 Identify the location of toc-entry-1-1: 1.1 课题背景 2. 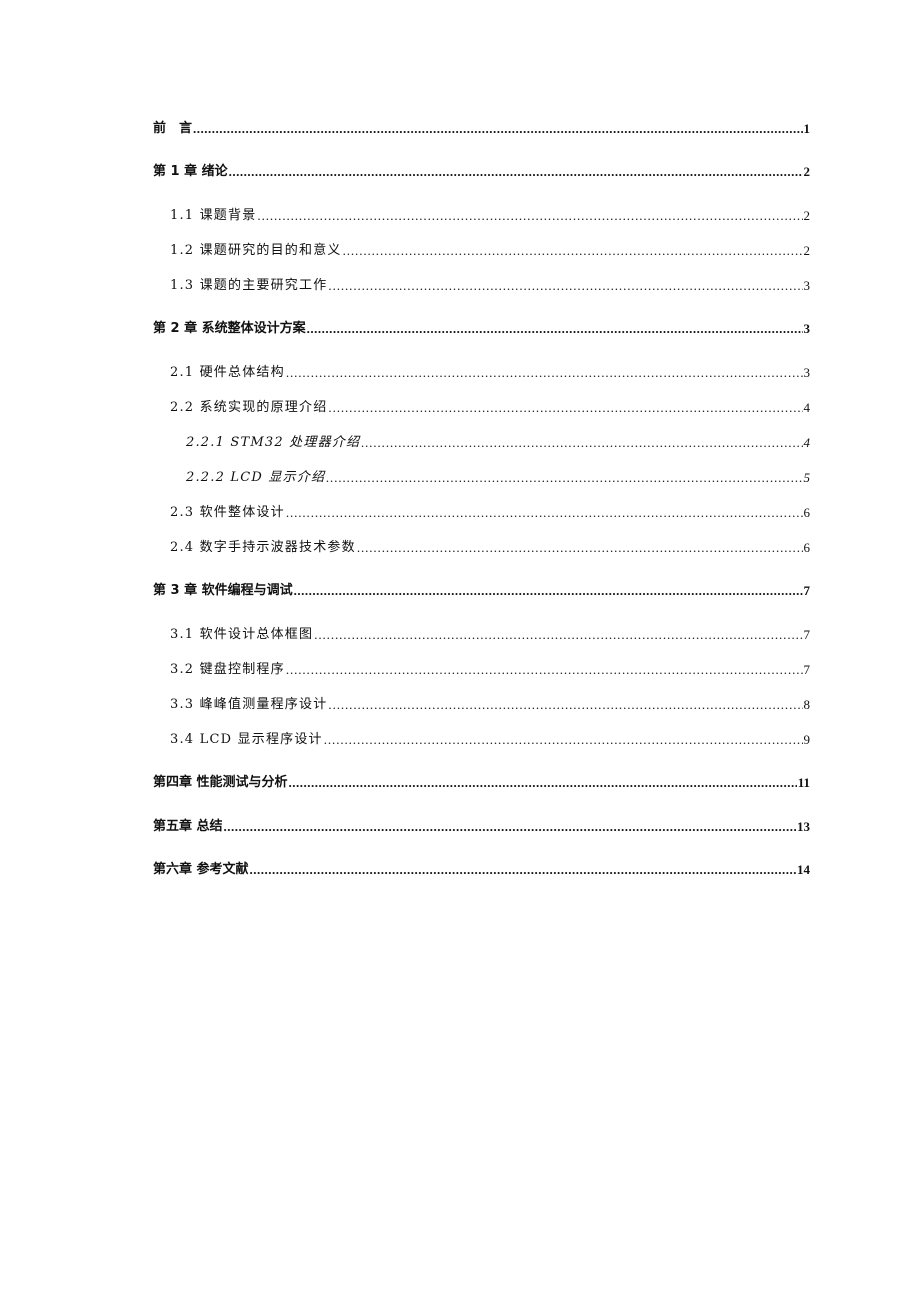
(481, 216).